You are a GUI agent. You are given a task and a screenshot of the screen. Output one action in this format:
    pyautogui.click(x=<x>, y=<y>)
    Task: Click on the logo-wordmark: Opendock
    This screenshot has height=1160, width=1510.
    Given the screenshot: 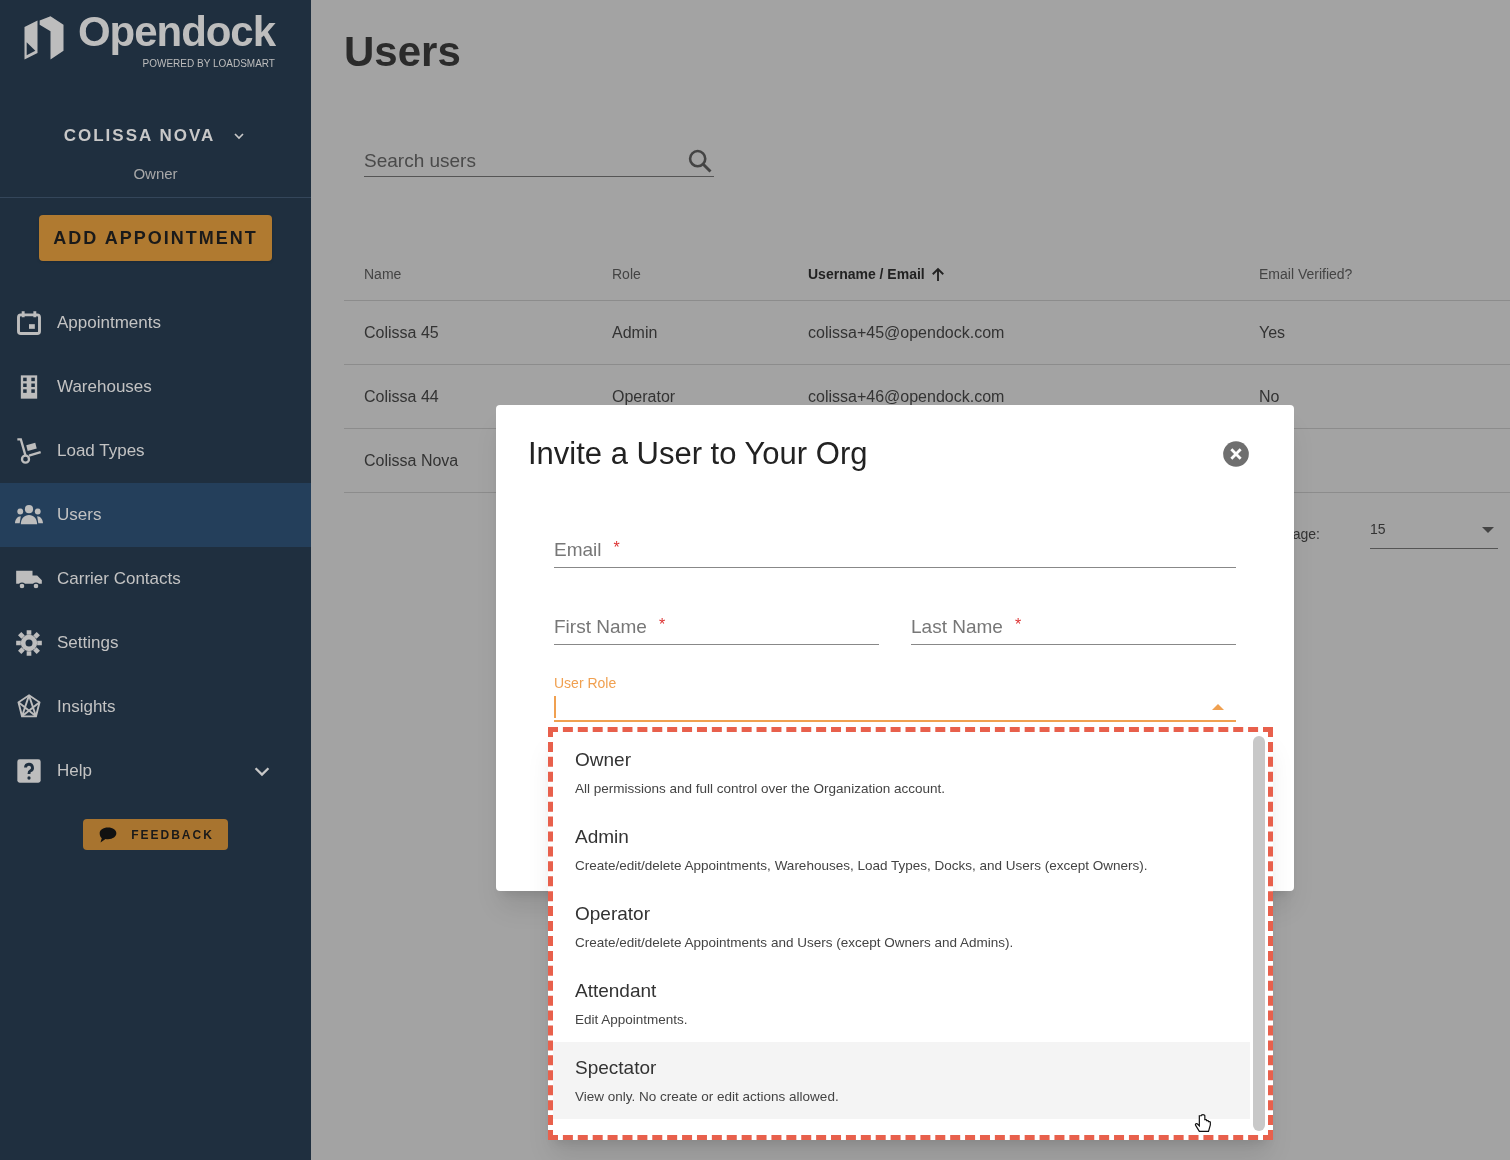 What is the action you would take?
    pyautogui.click(x=176, y=32)
    